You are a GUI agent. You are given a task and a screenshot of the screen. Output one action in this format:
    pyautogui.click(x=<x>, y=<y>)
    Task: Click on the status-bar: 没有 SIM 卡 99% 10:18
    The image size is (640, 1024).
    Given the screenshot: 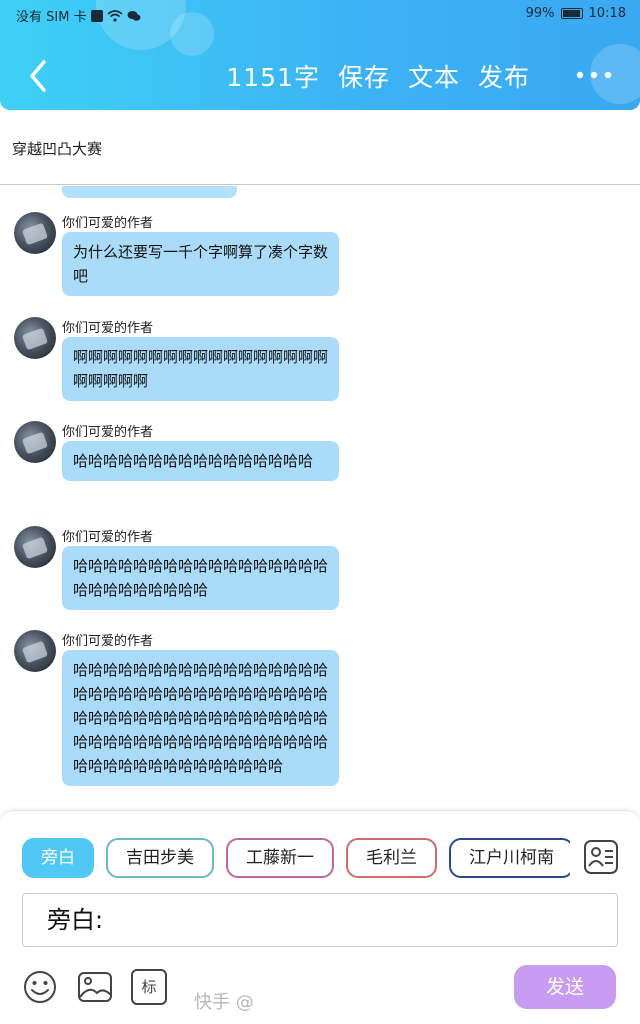 What is the action you would take?
    pyautogui.click(x=320, y=14)
    